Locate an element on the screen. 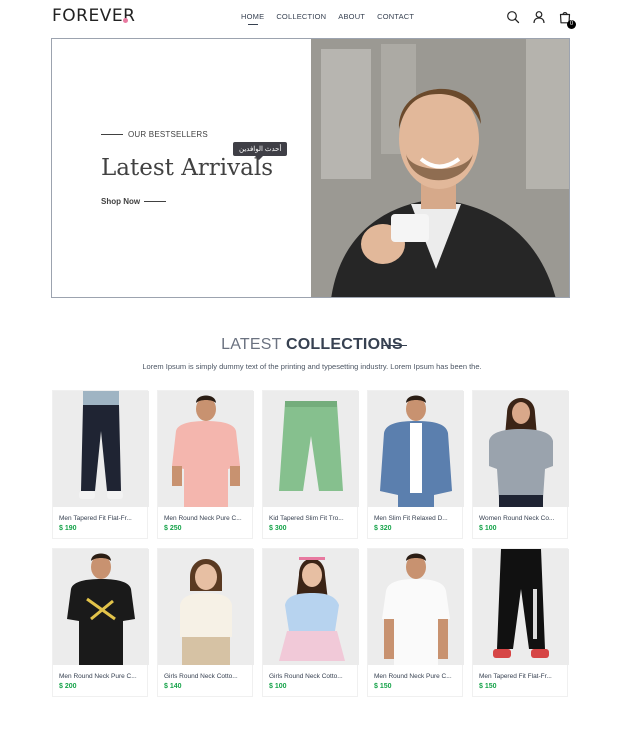 This screenshot has height=754, width=624. profile-icon is located at coordinates (539, 17).